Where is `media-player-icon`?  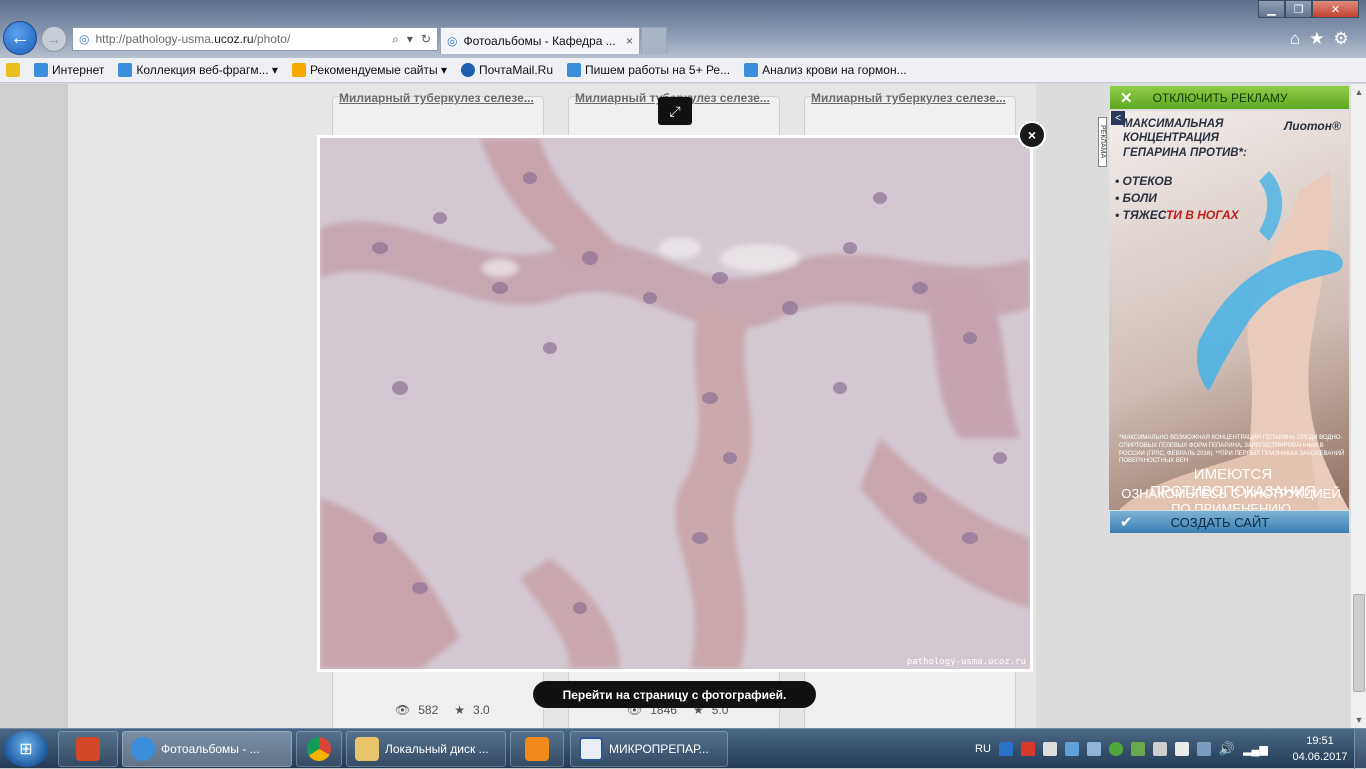 media-player-icon is located at coordinates (537, 749).